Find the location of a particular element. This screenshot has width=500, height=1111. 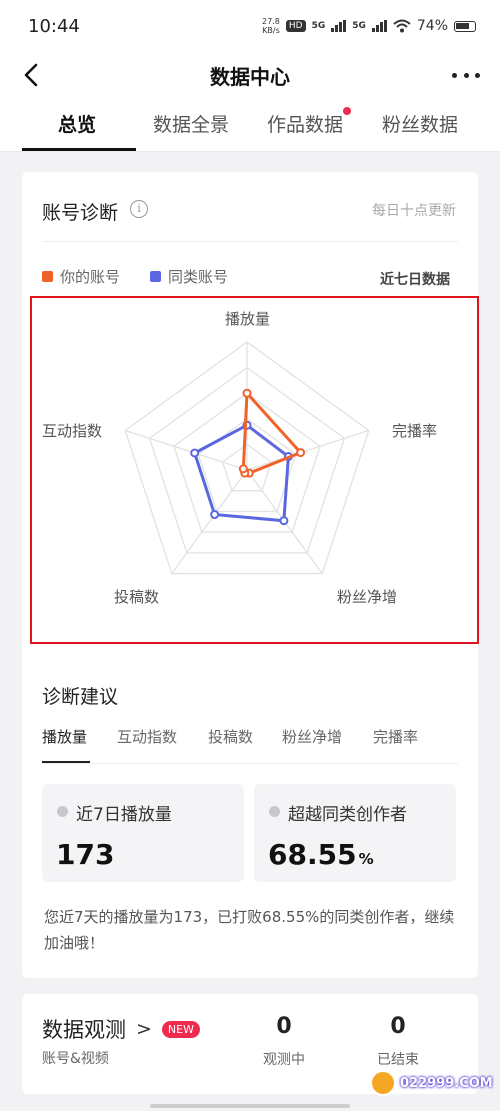

update-note: 每日十点更新 is located at coordinates (414, 211).